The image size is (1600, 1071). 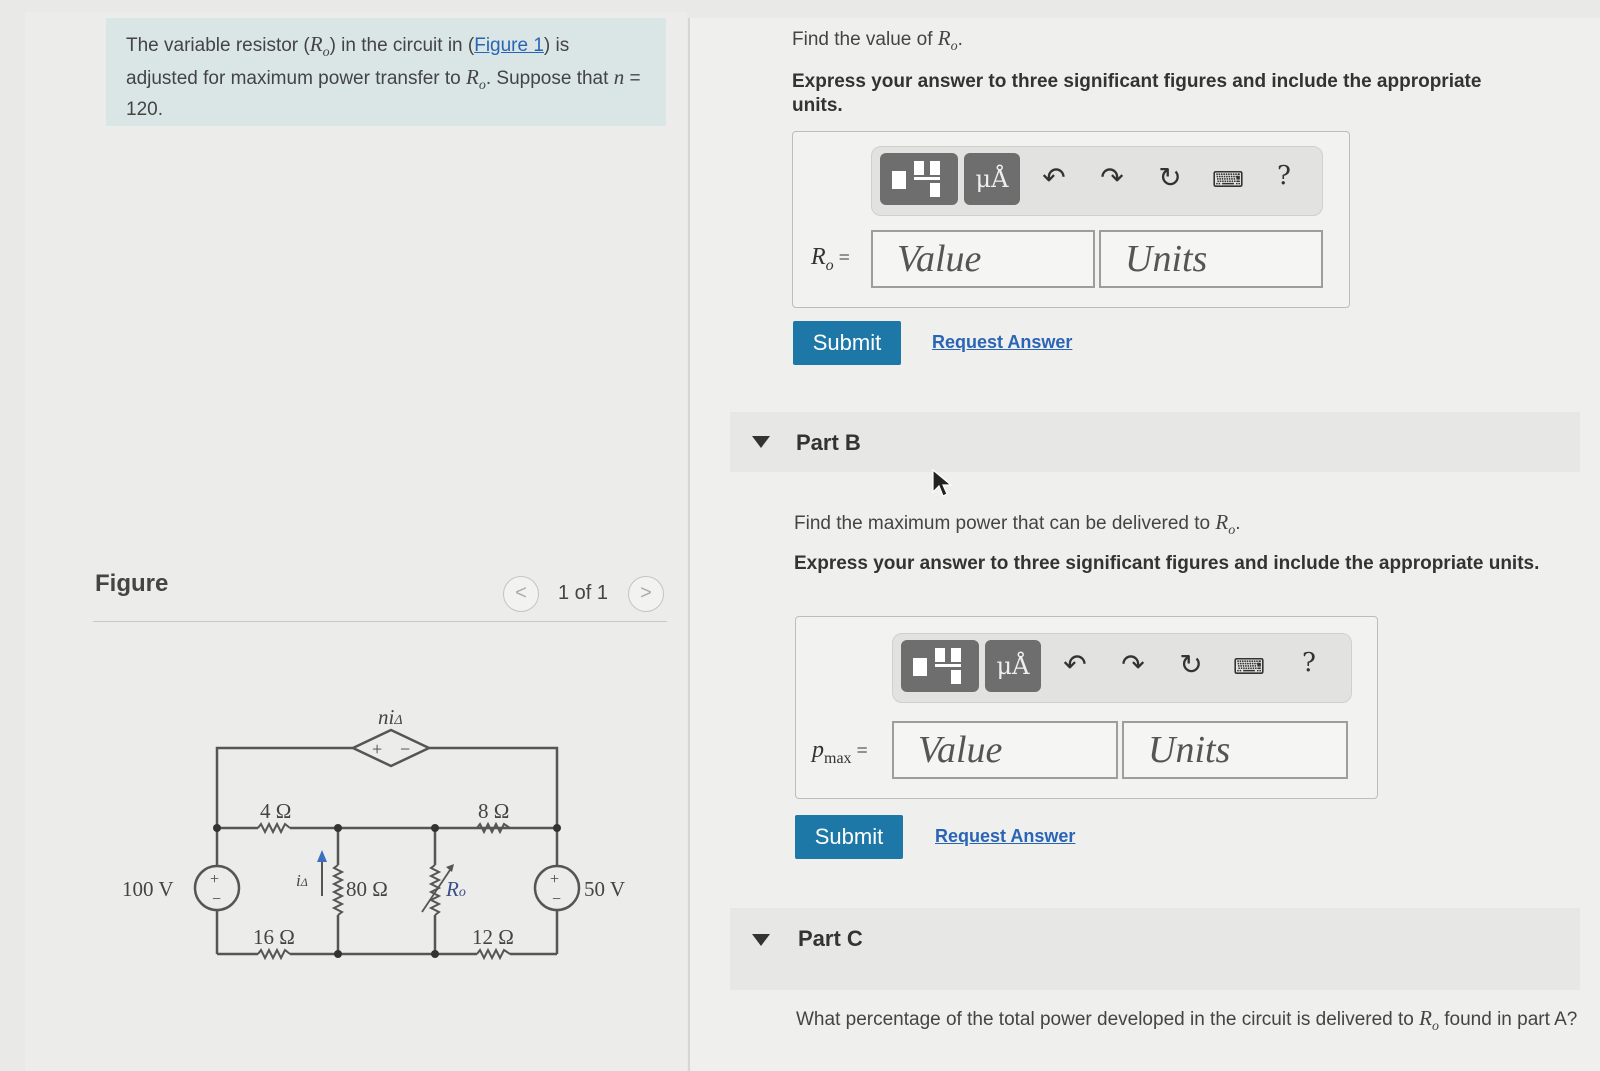 What do you see at coordinates (604, 889) in the screenshot?
I see `v50-label: 50 V` at bounding box center [604, 889].